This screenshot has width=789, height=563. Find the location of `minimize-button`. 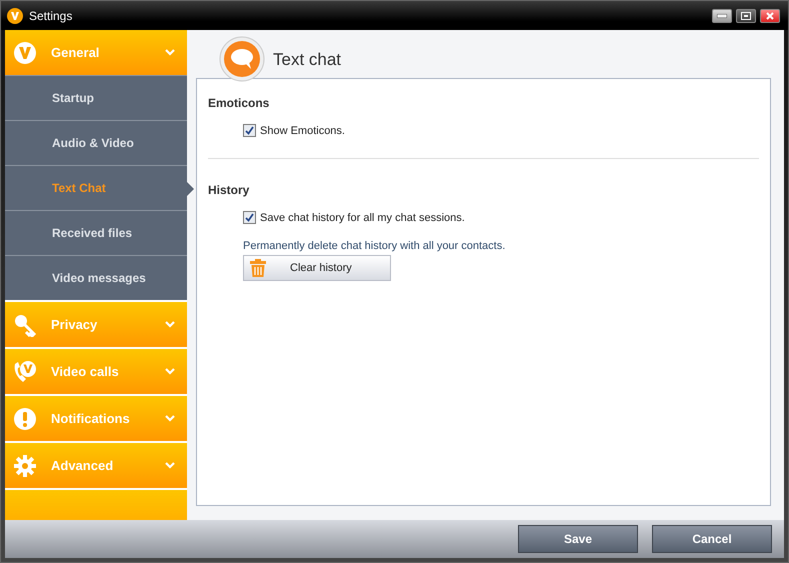

minimize-button is located at coordinates (722, 15).